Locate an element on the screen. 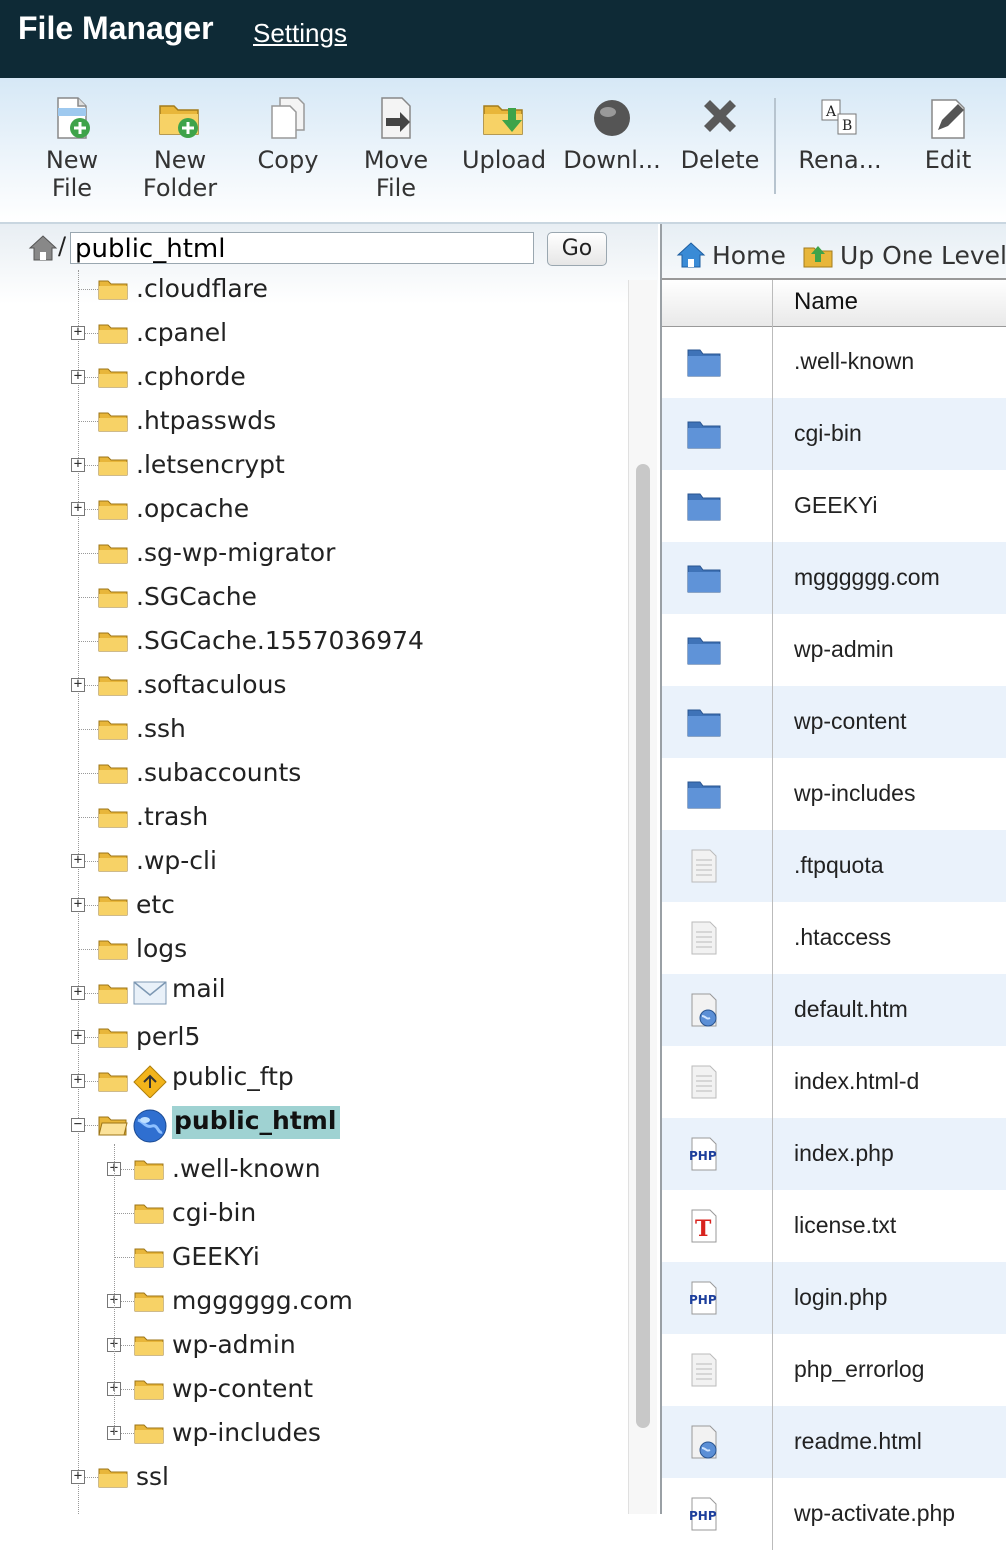 The height and width of the screenshot is (1550, 1006). file-name: cgi-bin is located at coordinates (828, 433).